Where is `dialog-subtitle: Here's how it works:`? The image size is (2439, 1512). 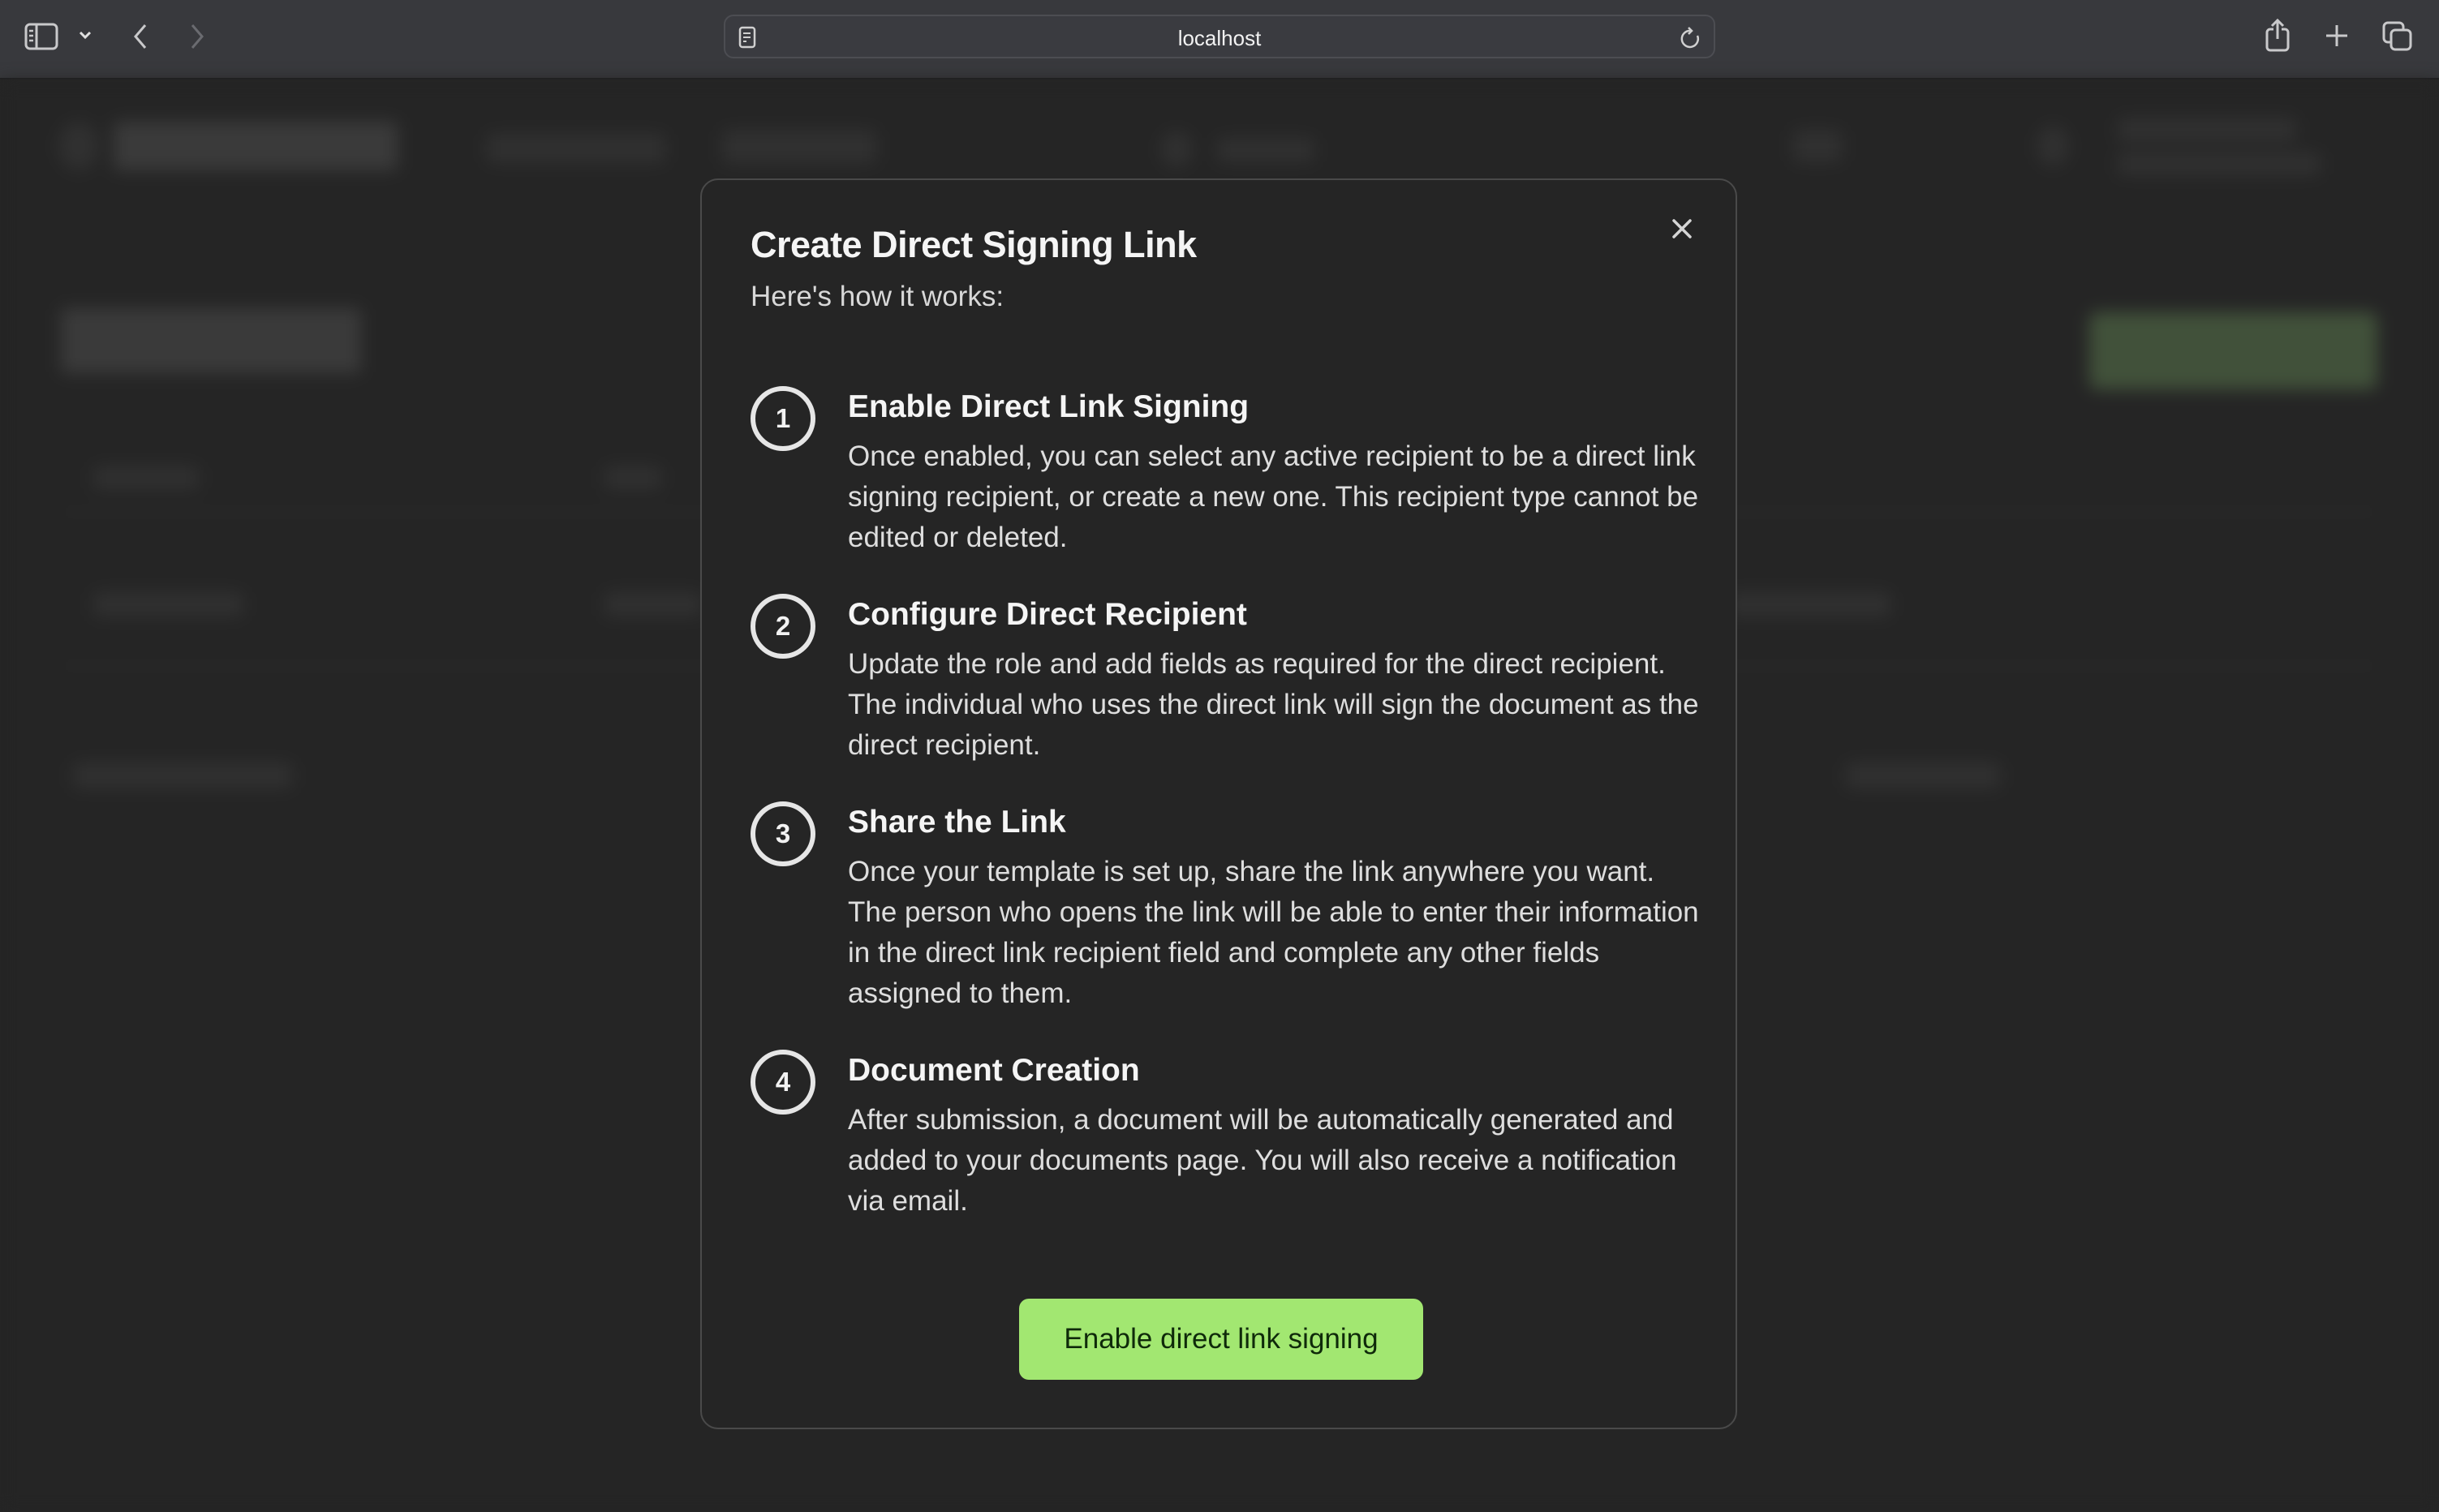
dialog-subtitle: Here's how it works: is located at coordinates (878, 296).